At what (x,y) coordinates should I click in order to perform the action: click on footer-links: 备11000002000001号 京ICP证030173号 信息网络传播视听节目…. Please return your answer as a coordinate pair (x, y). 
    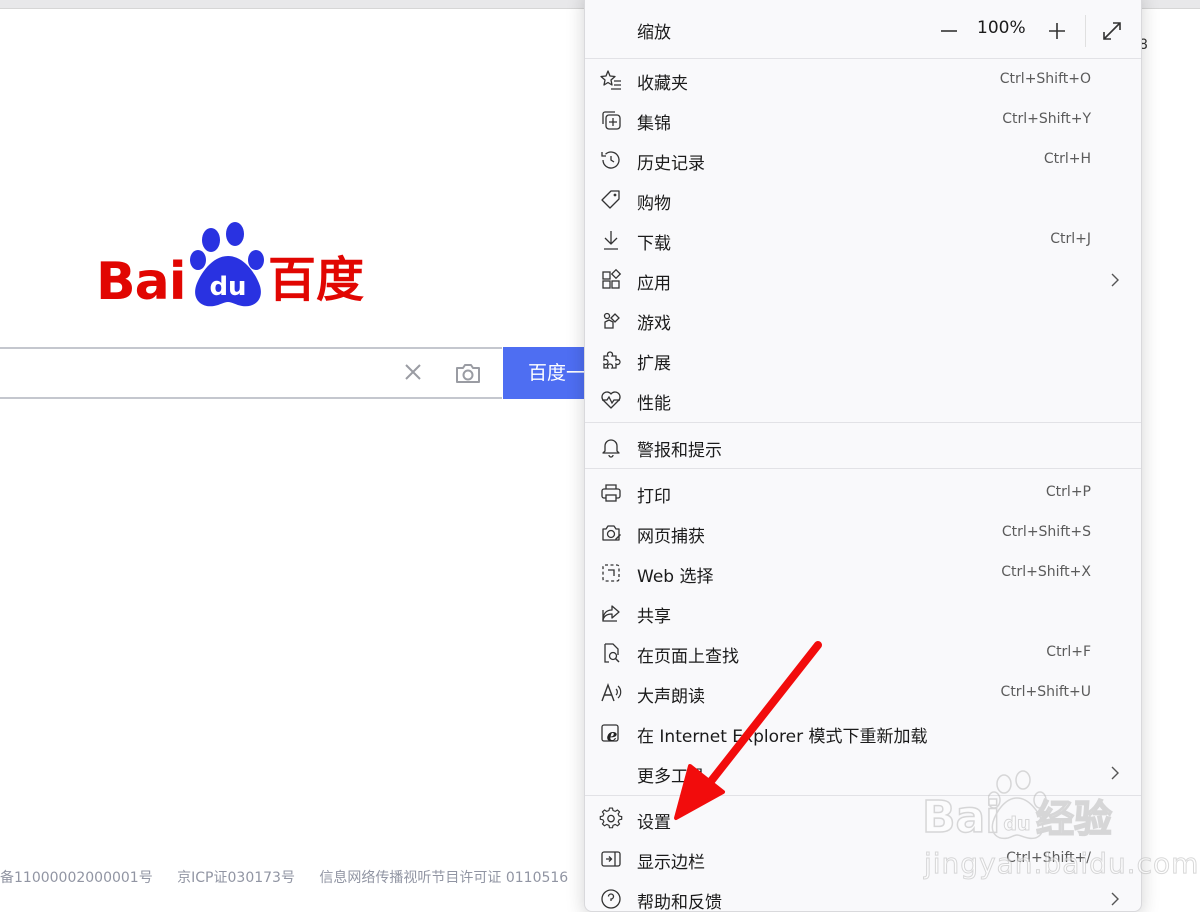
    Looking at the image, I should click on (313, 877).